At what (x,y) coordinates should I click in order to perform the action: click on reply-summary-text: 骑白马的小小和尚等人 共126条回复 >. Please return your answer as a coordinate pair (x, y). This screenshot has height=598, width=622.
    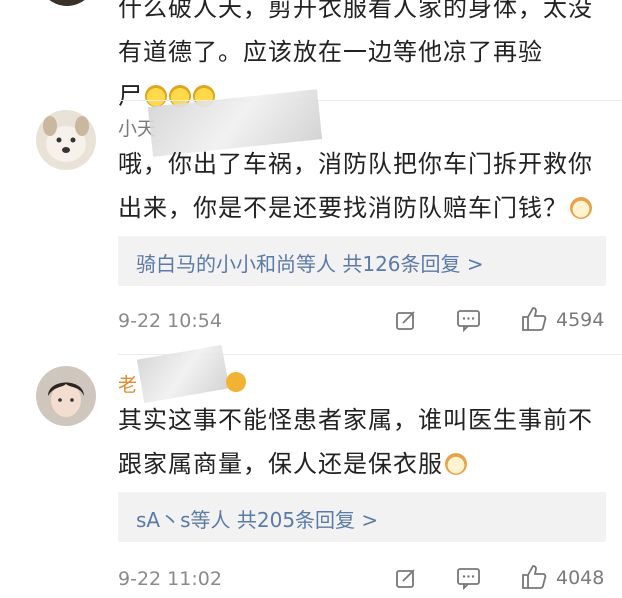
    Looking at the image, I should click on (310, 264).